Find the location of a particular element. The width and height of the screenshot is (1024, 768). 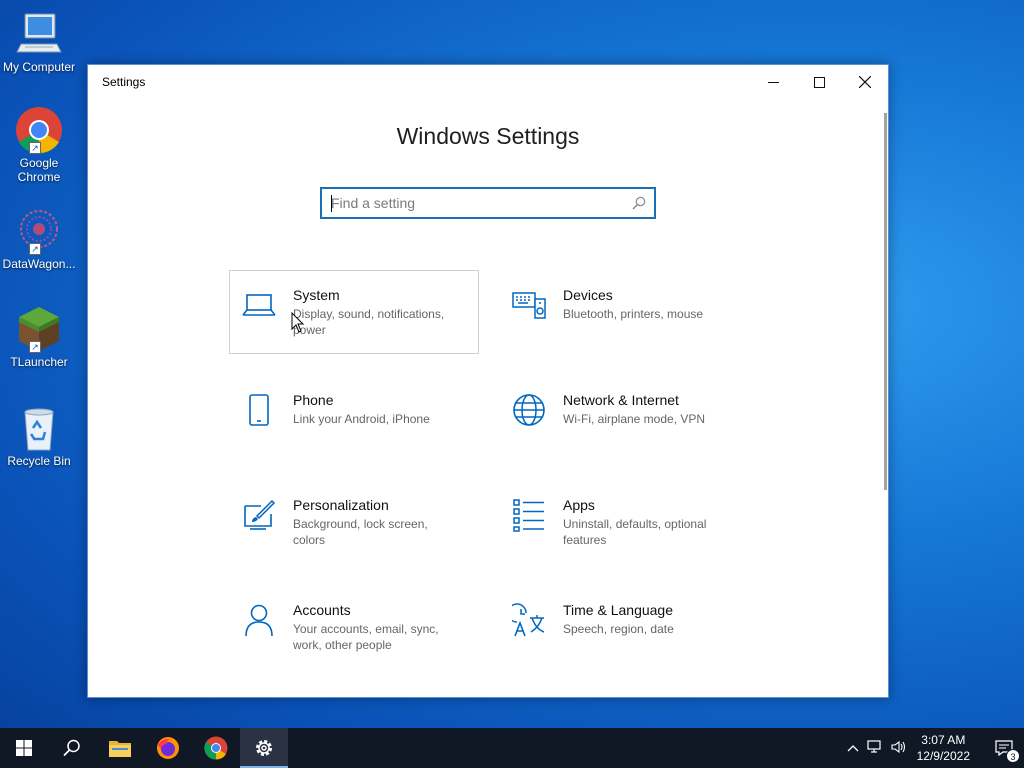

tile-time-language: Time & Language Speech, region, date is located at coordinates (624, 627).